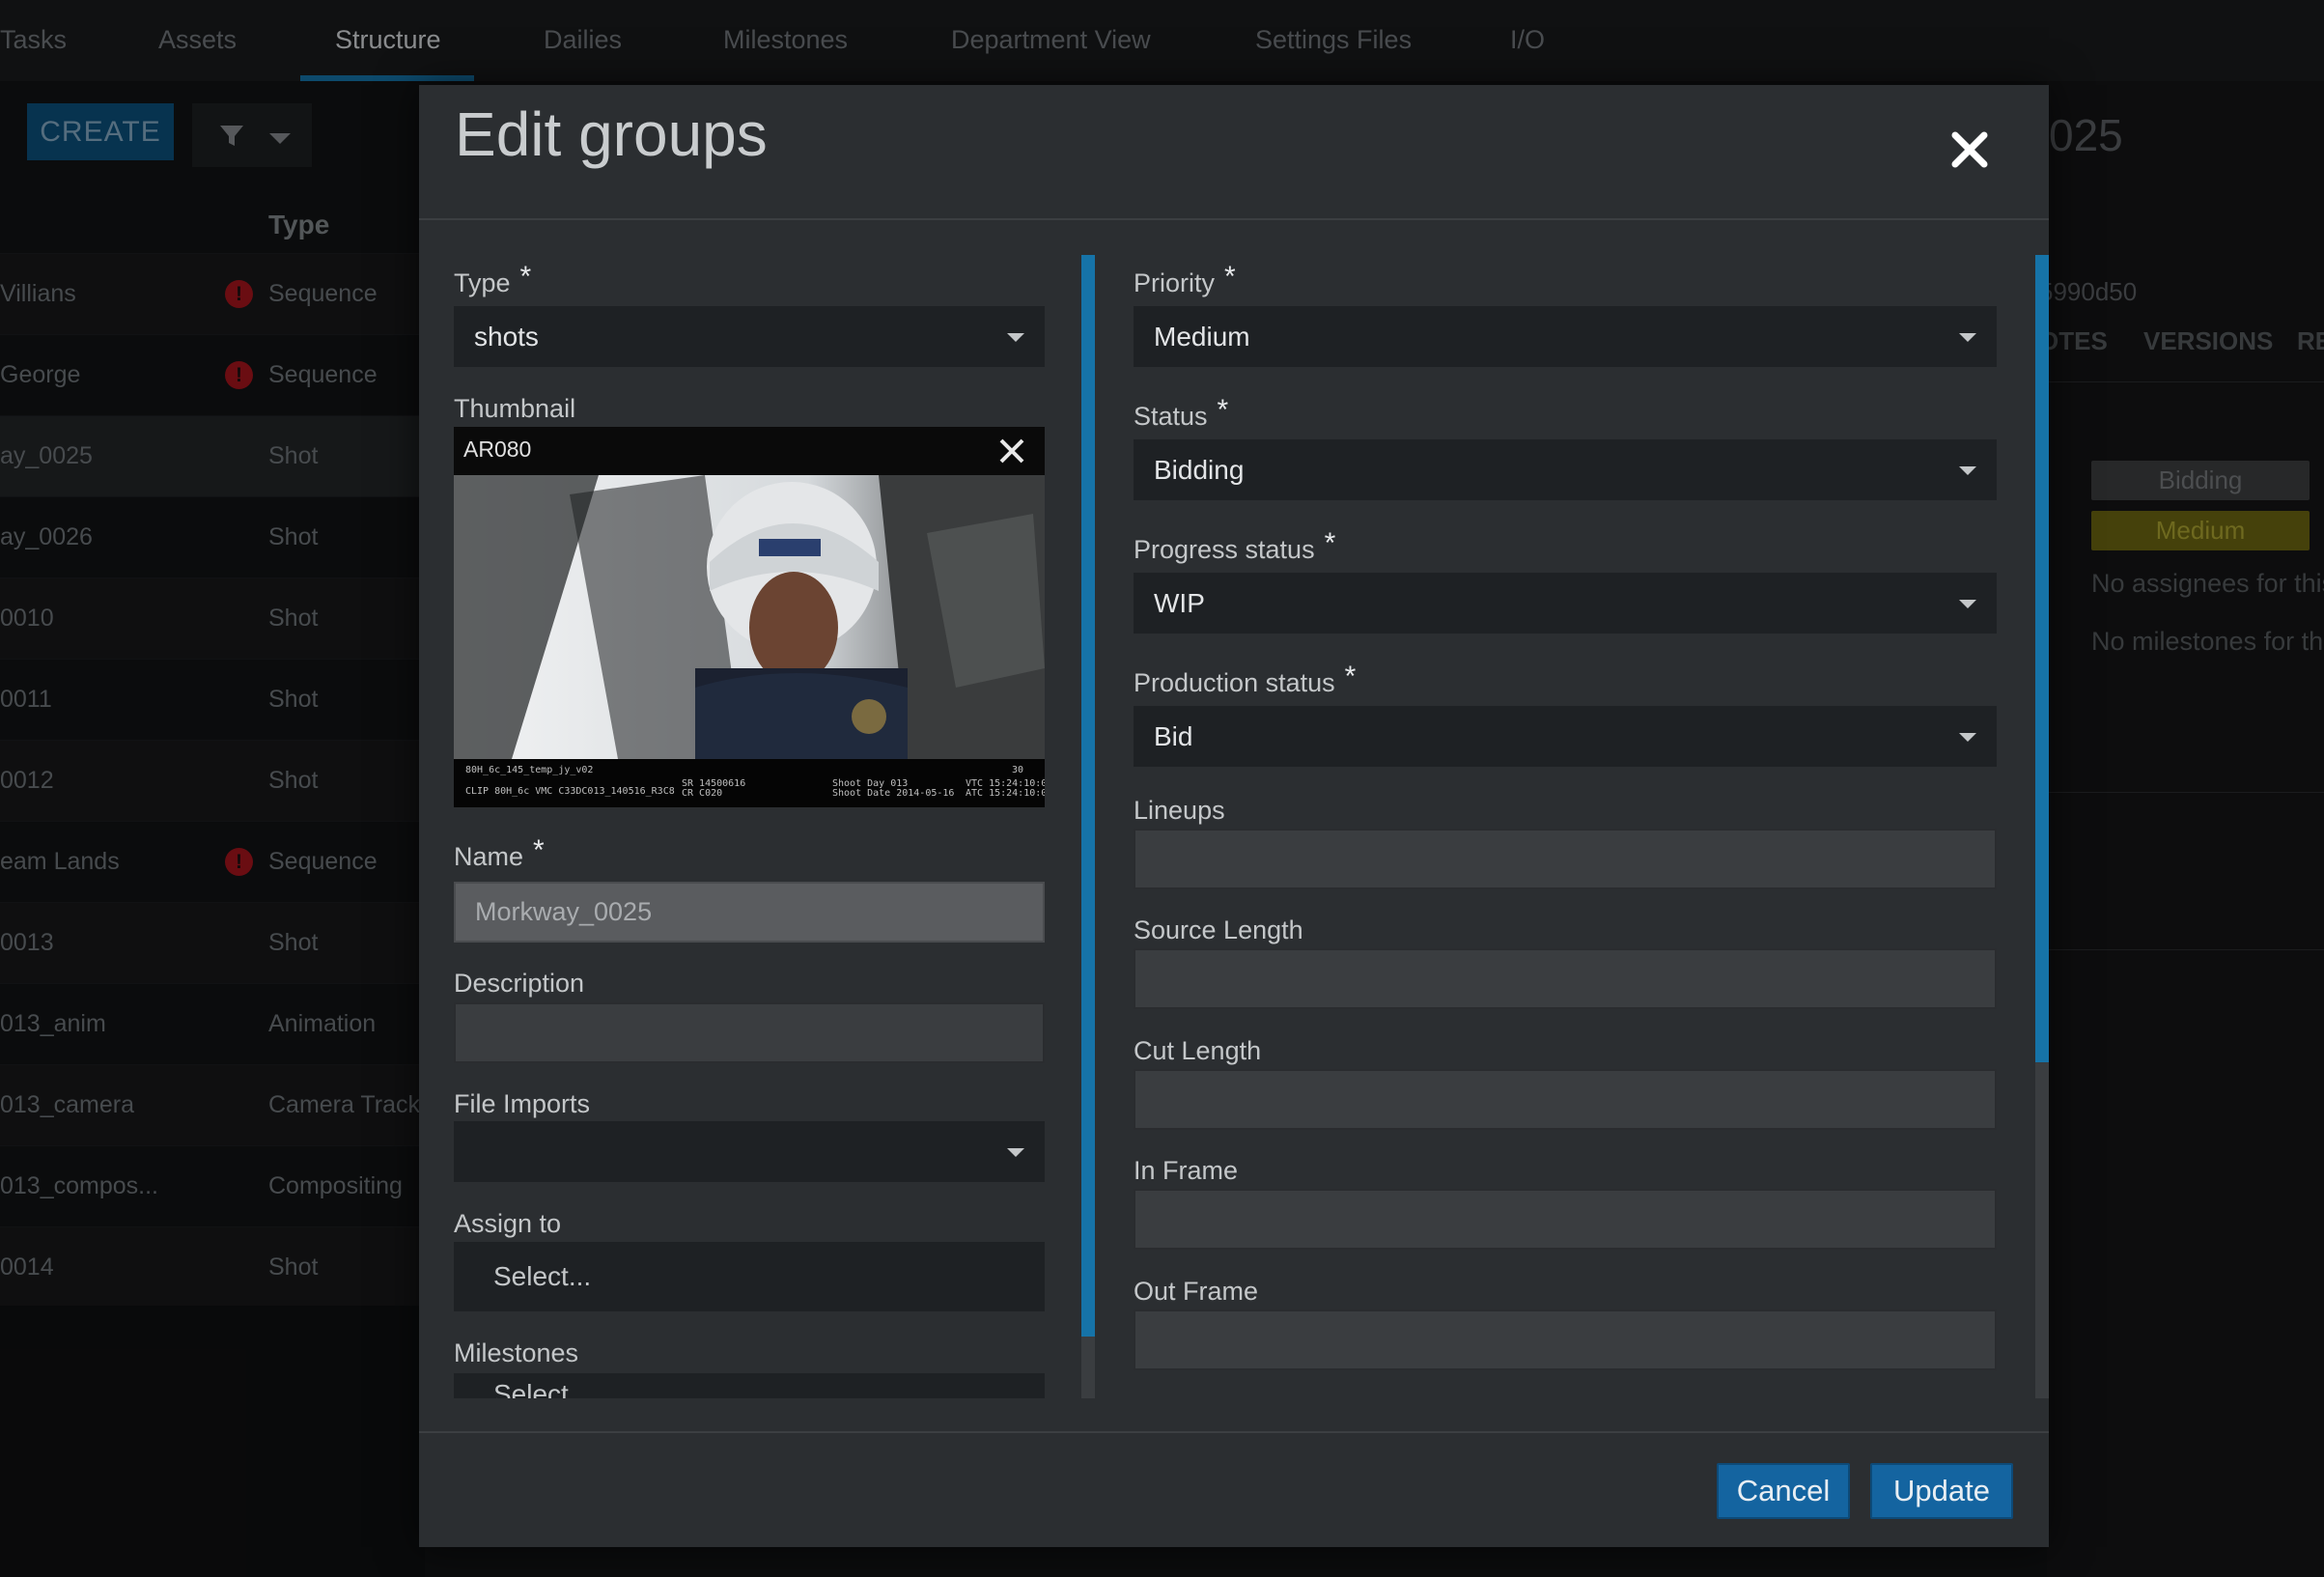 Image resolution: width=2324 pixels, height=1577 pixels. I want to click on right-column-scrollbar, so click(2042, 826).